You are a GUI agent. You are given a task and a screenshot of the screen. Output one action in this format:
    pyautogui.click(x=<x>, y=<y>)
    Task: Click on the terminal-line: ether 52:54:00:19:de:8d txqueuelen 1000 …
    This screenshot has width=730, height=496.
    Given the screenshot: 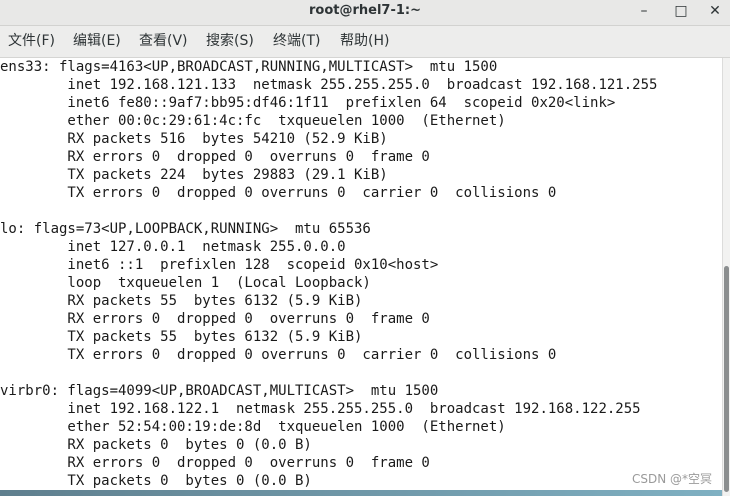 What is the action you would take?
    pyautogui.click(x=253, y=427)
    